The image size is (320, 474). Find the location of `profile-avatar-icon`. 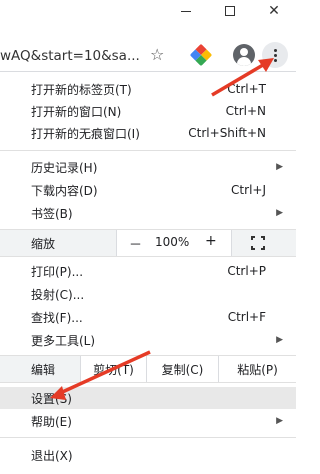

profile-avatar-icon is located at coordinates (244, 55).